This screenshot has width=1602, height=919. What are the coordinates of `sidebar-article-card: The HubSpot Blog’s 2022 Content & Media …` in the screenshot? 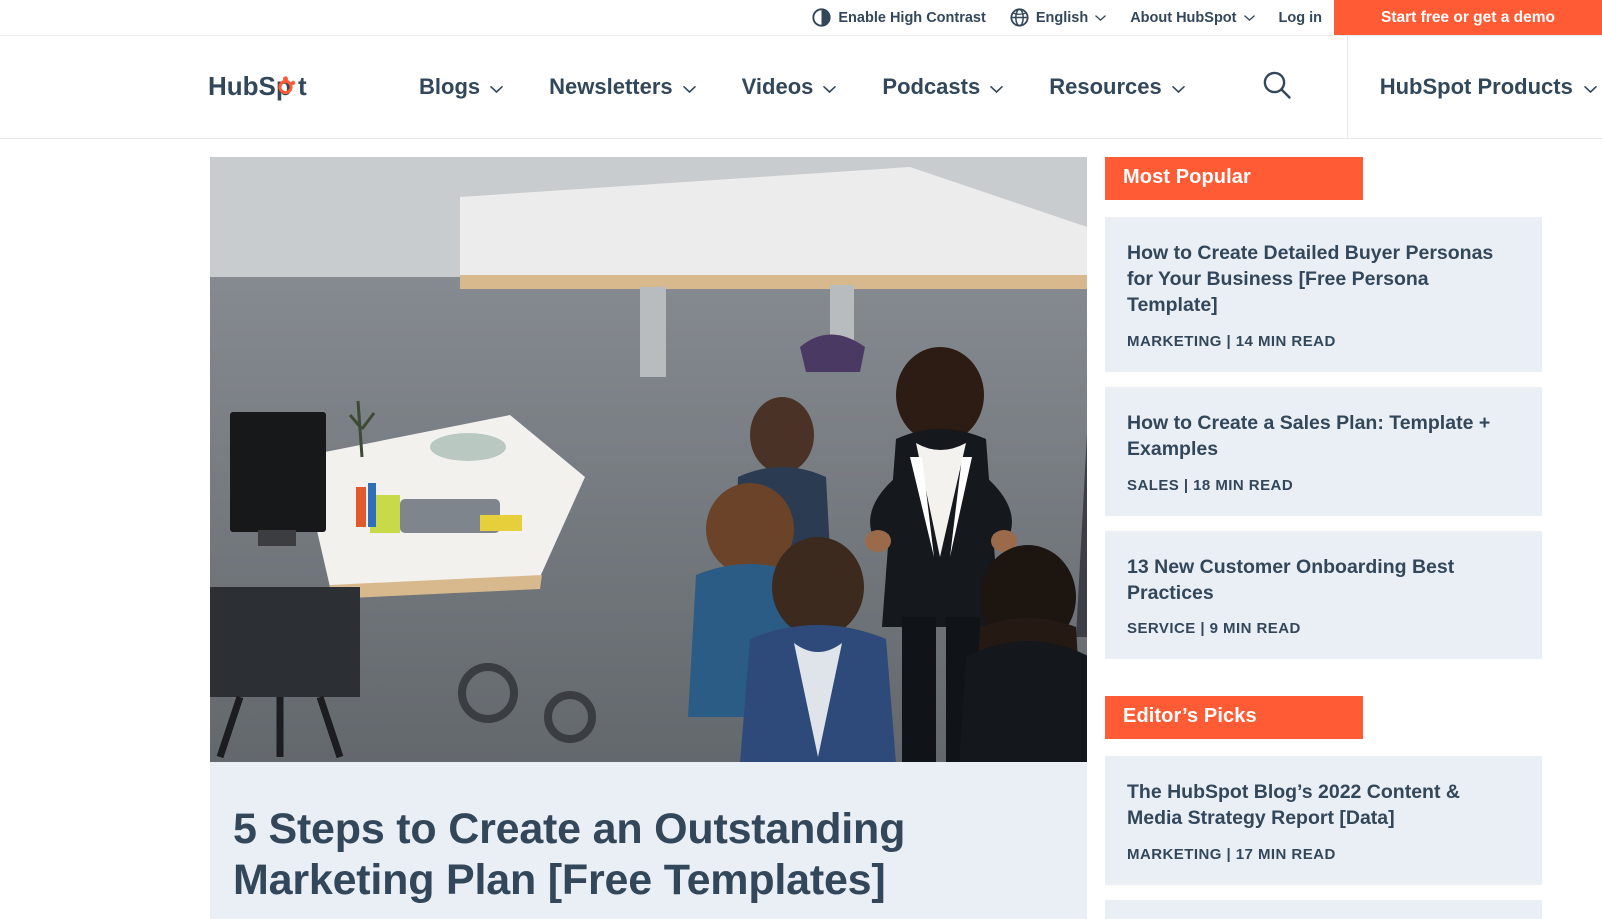 It's located at (1323, 821).